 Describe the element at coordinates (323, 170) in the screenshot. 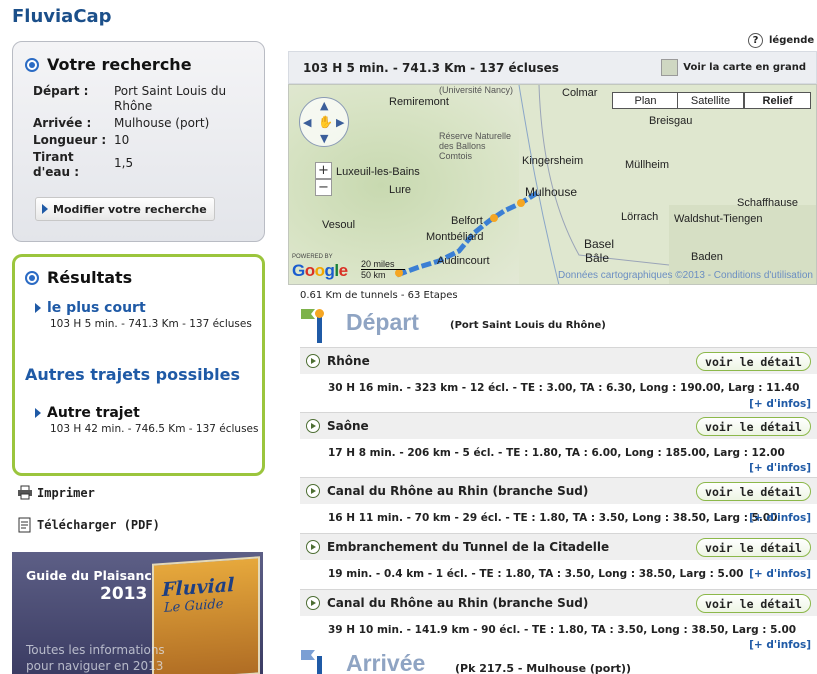

I see `zoom-in-button: +` at that location.